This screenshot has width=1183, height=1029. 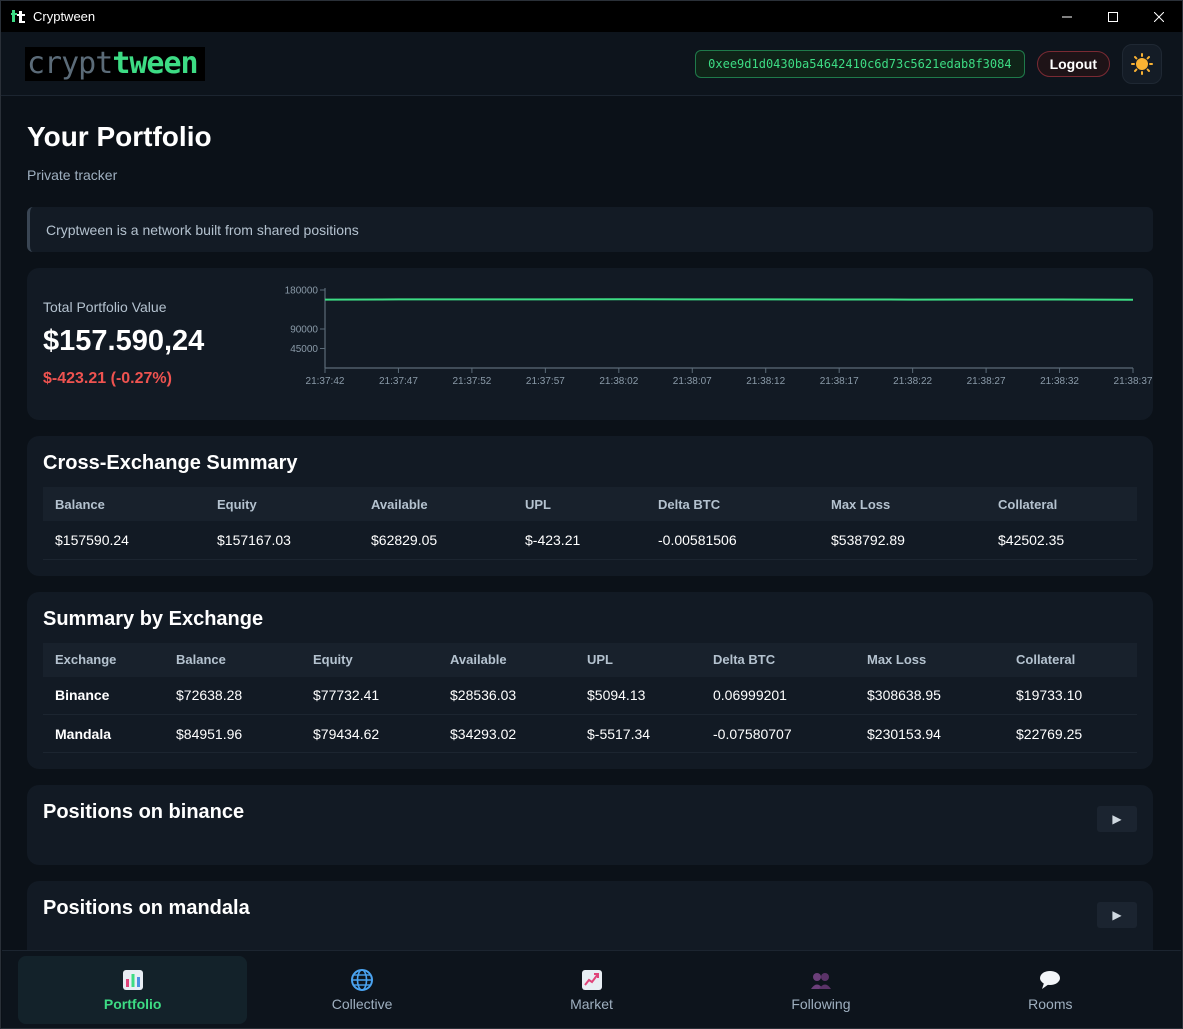 What do you see at coordinates (155, 63) in the screenshot?
I see `logo-text-tween: tween` at bounding box center [155, 63].